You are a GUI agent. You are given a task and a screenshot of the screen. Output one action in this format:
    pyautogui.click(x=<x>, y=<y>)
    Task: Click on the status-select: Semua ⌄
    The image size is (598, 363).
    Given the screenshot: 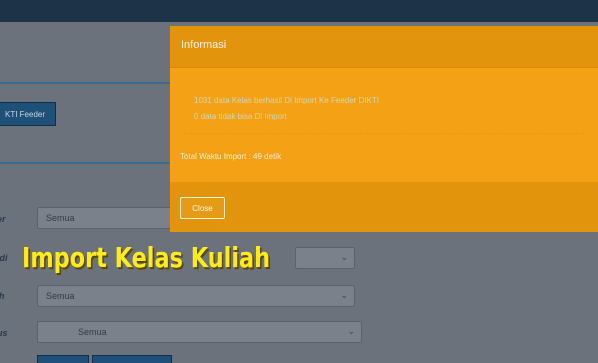 What is the action you would take?
    pyautogui.click(x=199, y=332)
    